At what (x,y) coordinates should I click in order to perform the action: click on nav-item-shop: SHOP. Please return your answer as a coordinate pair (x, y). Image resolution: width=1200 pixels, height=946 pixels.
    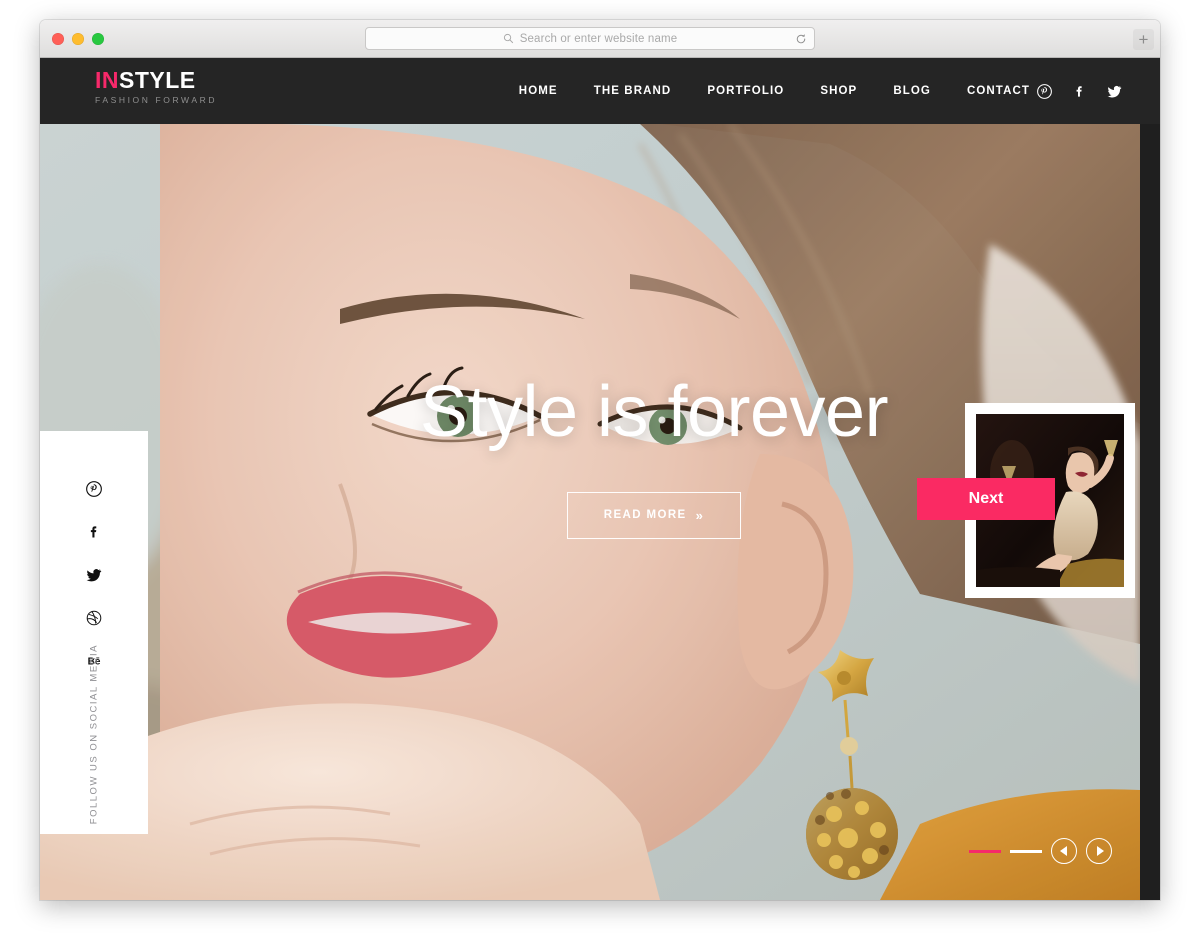
    Looking at the image, I should click on (838, 91).